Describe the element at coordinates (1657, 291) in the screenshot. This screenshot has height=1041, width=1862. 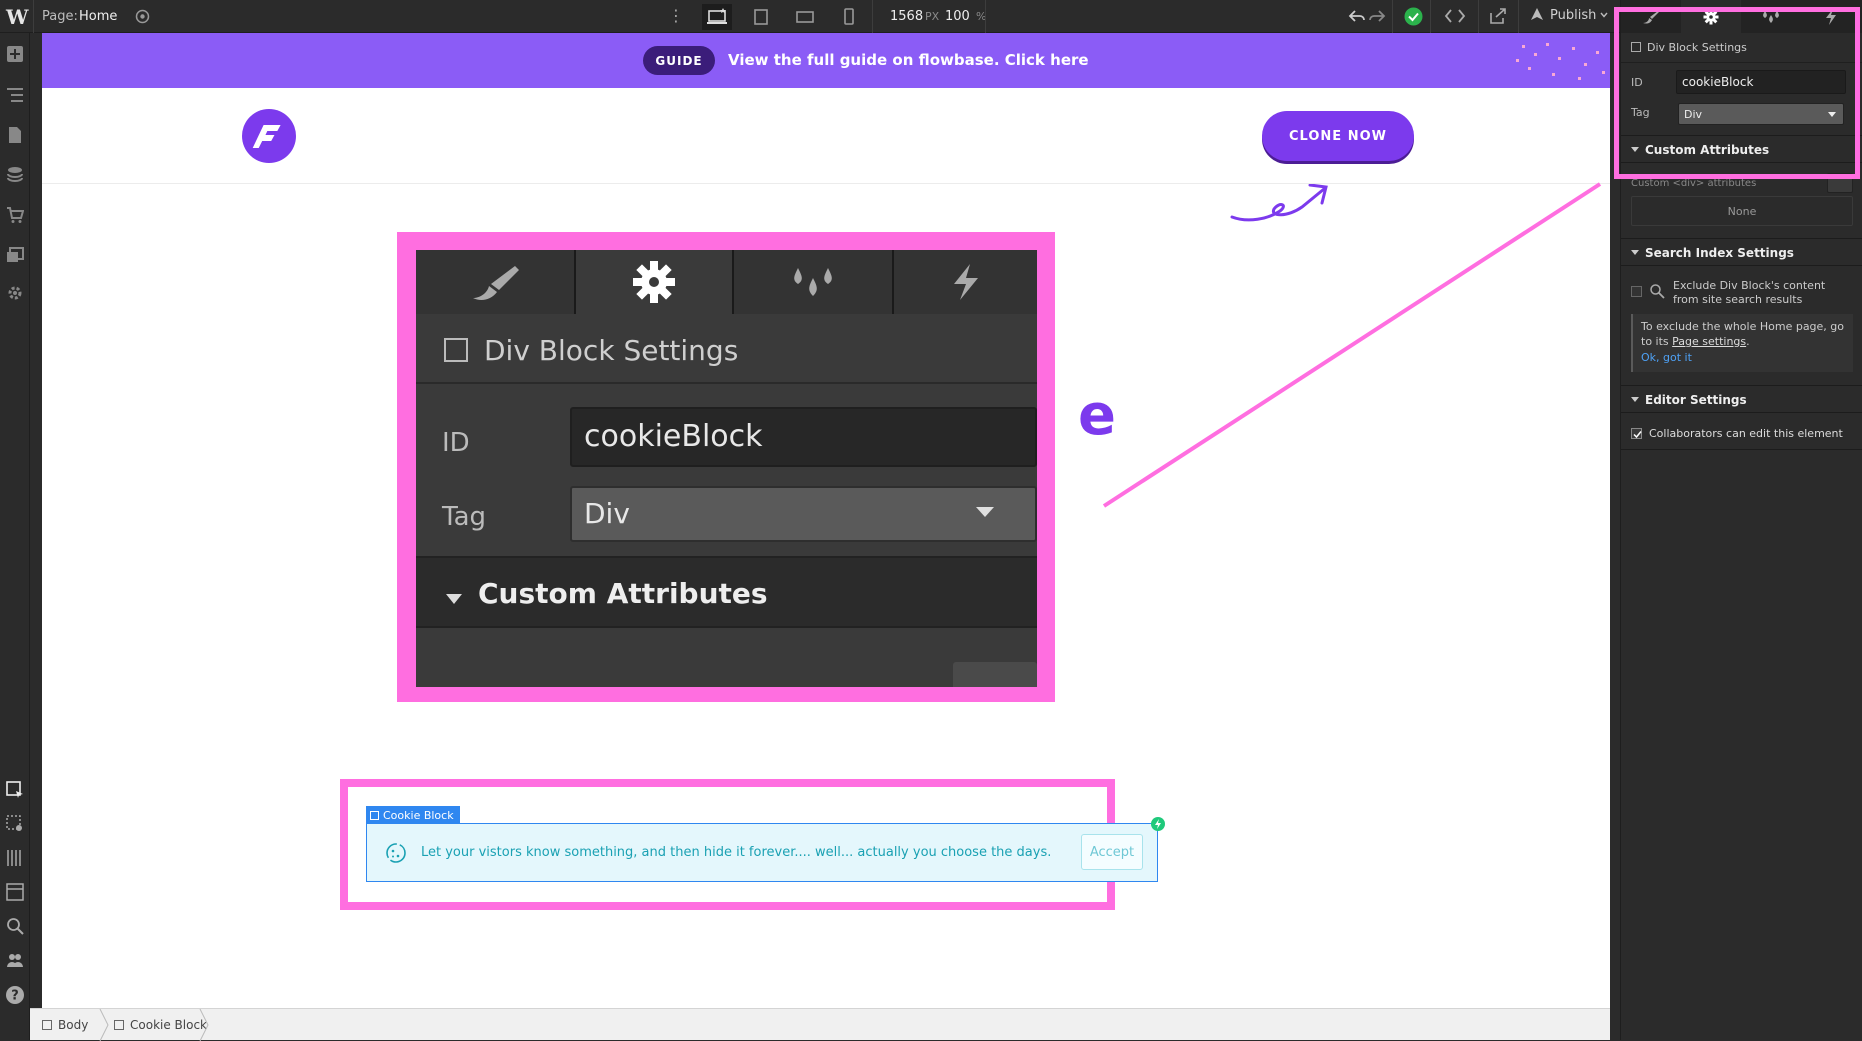
I see `search-exclude-icon` at that location.